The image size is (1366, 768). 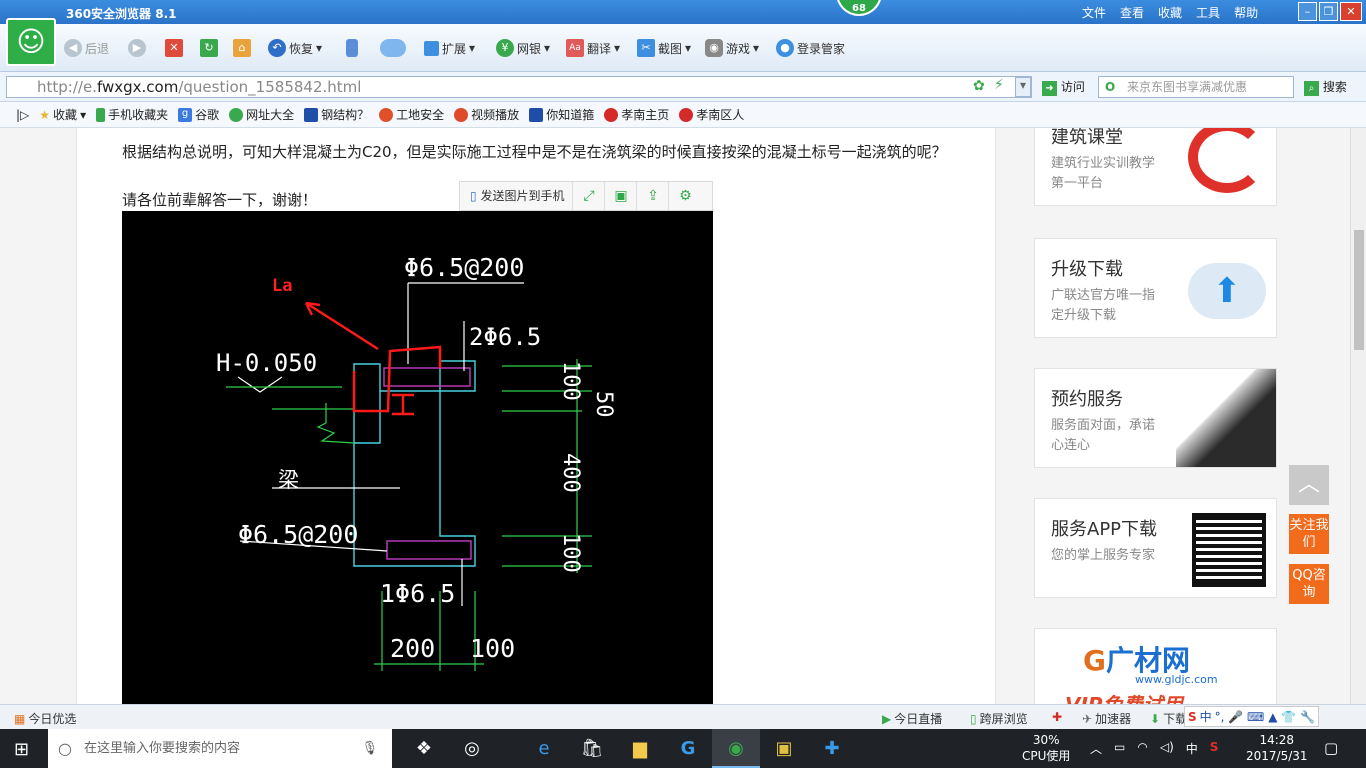 What do you see at coordinates (45, 718) in the screenshot?
I see `today-picks-button: ▦ 今日优选` at bounding box center [45, 718].